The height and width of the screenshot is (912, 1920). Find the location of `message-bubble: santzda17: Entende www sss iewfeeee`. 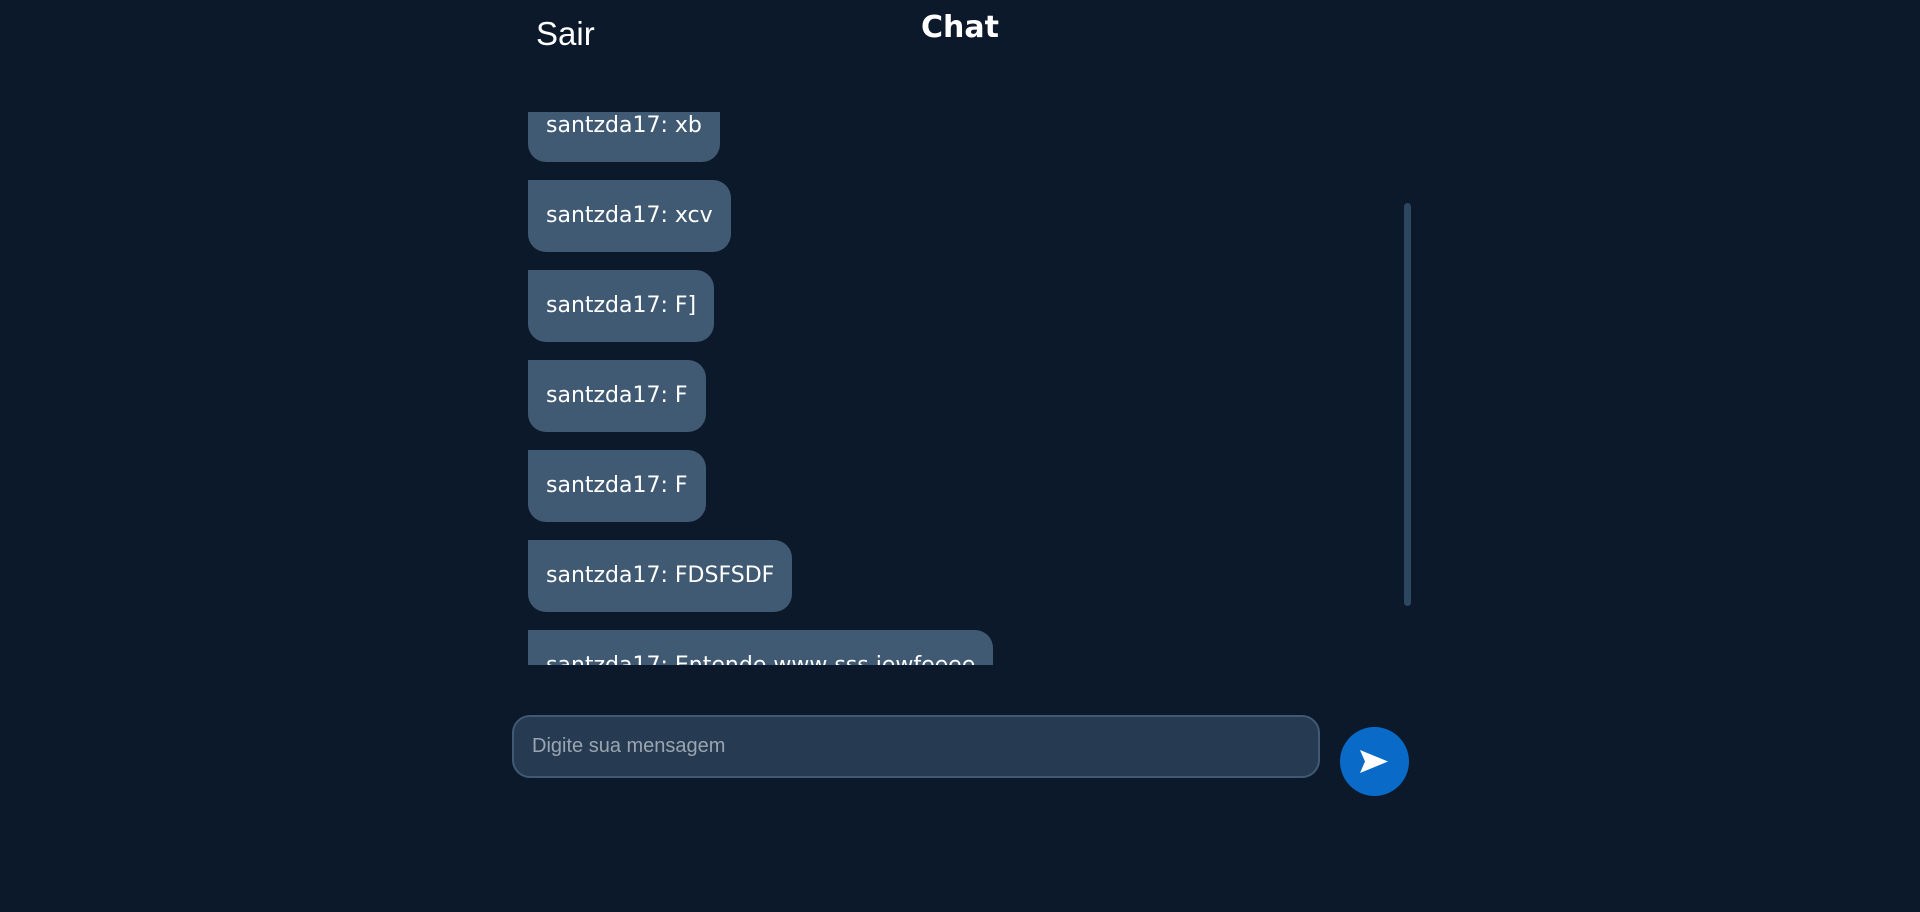

message-bubble: santzda17: Entende www sss iewfeeee is located at coordinates (761, 647).